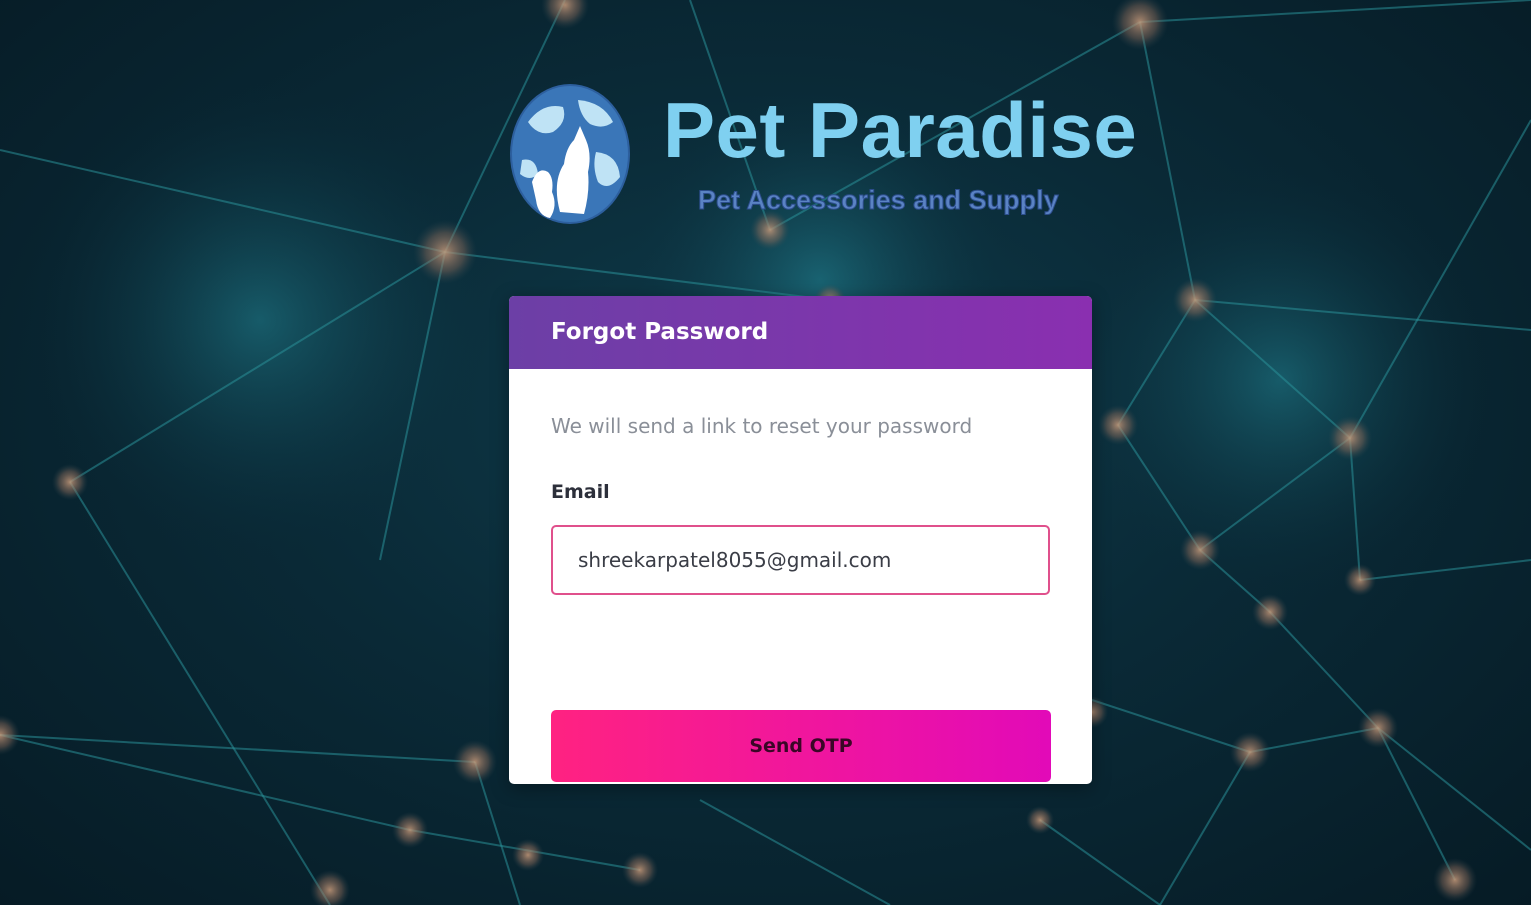 The height and width of the screenshot is (905, 1531). Describe the element at coordinates (570, 154) in the screenshot. I see `globe-cat-dog-logo-icon` at that location.